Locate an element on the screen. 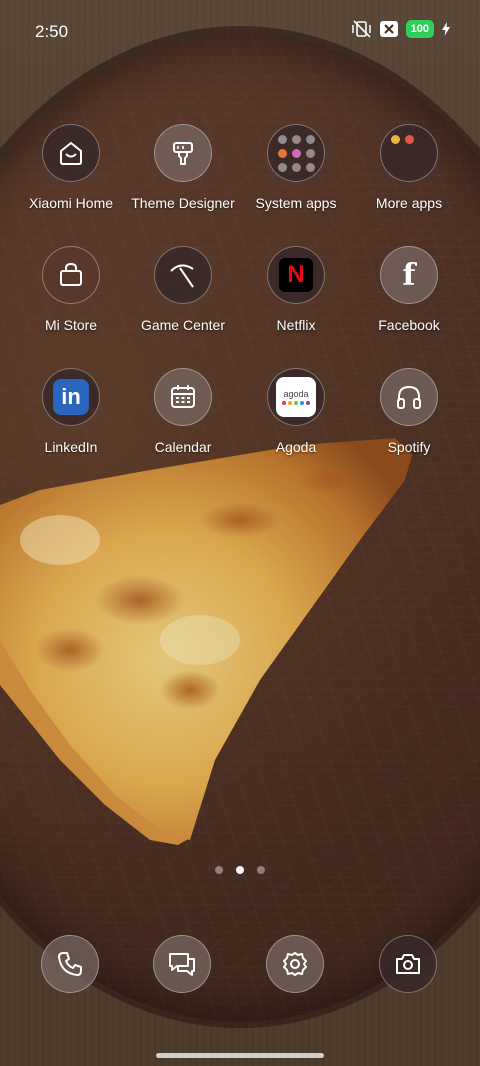 The image size is (480, 1066). app-agoda: agoda Agoda is located at coordinates (296, 411).